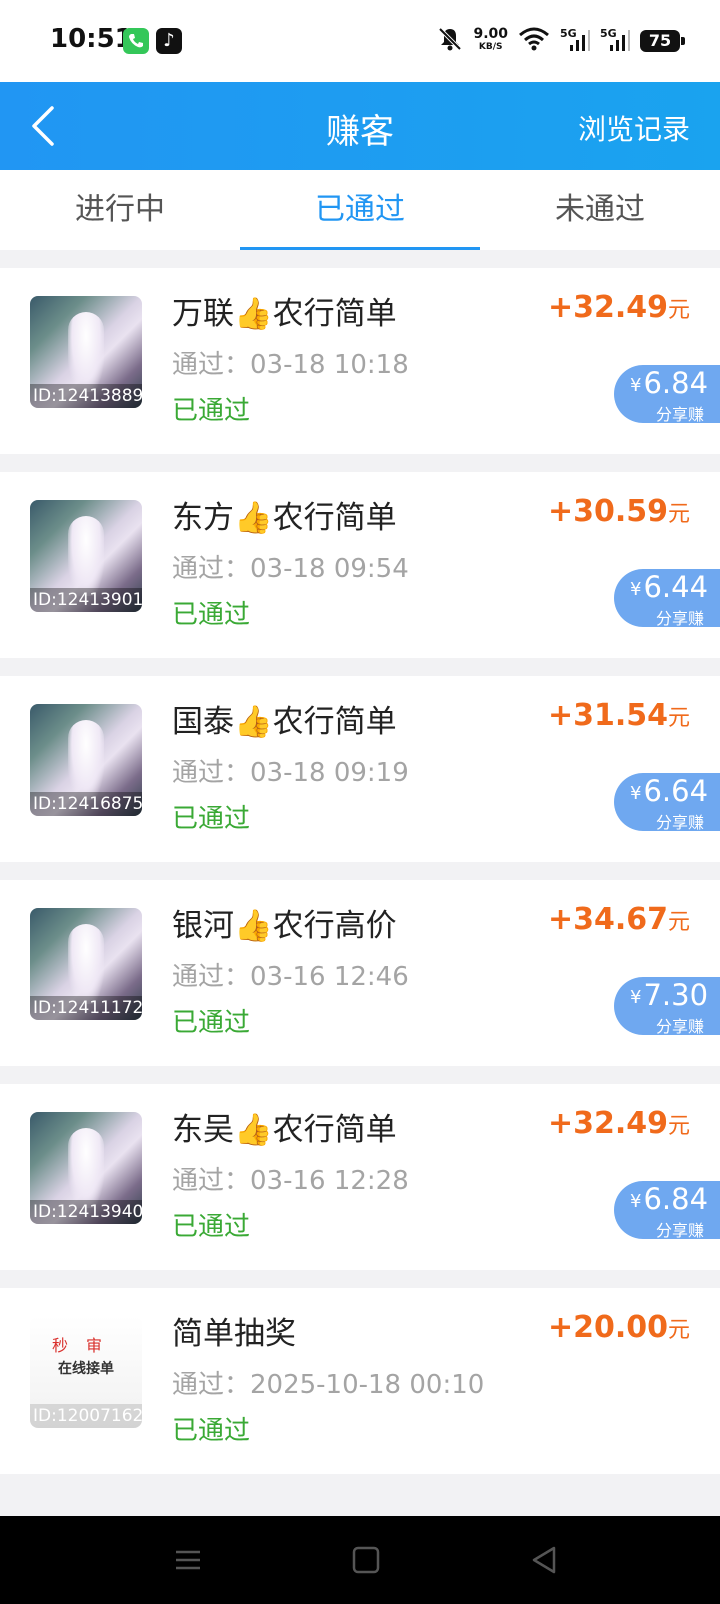 The height and width of the screenshot is (1604, 720). I want to click on net-speed: 9.00 KB/S, so click(490, 39).